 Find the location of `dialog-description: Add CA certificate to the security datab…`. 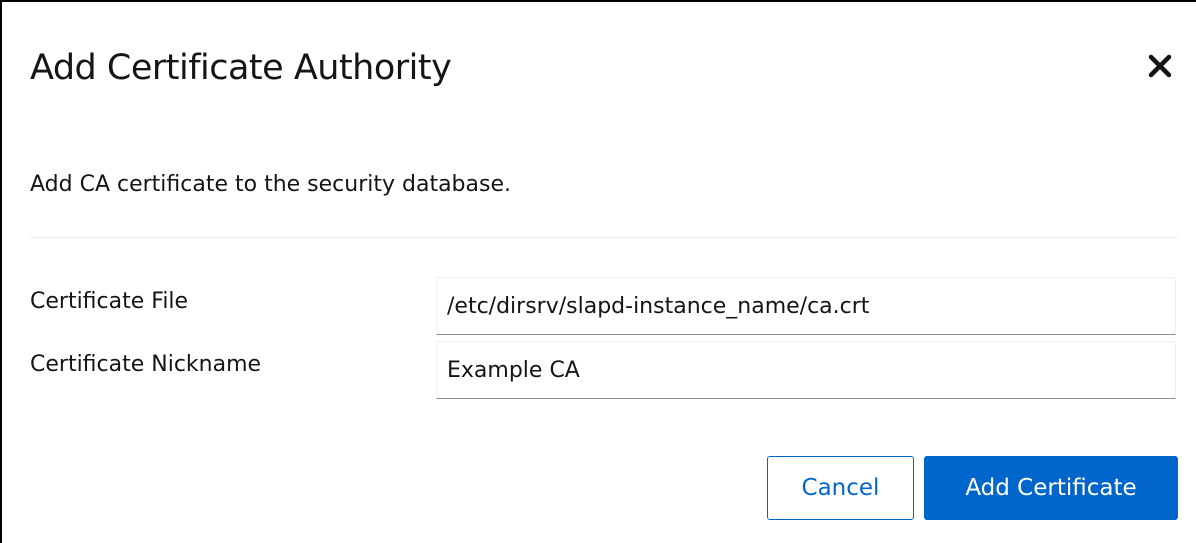

dialog-description: Add CA certificate to the security datab… is located at coordinates (270, 184).